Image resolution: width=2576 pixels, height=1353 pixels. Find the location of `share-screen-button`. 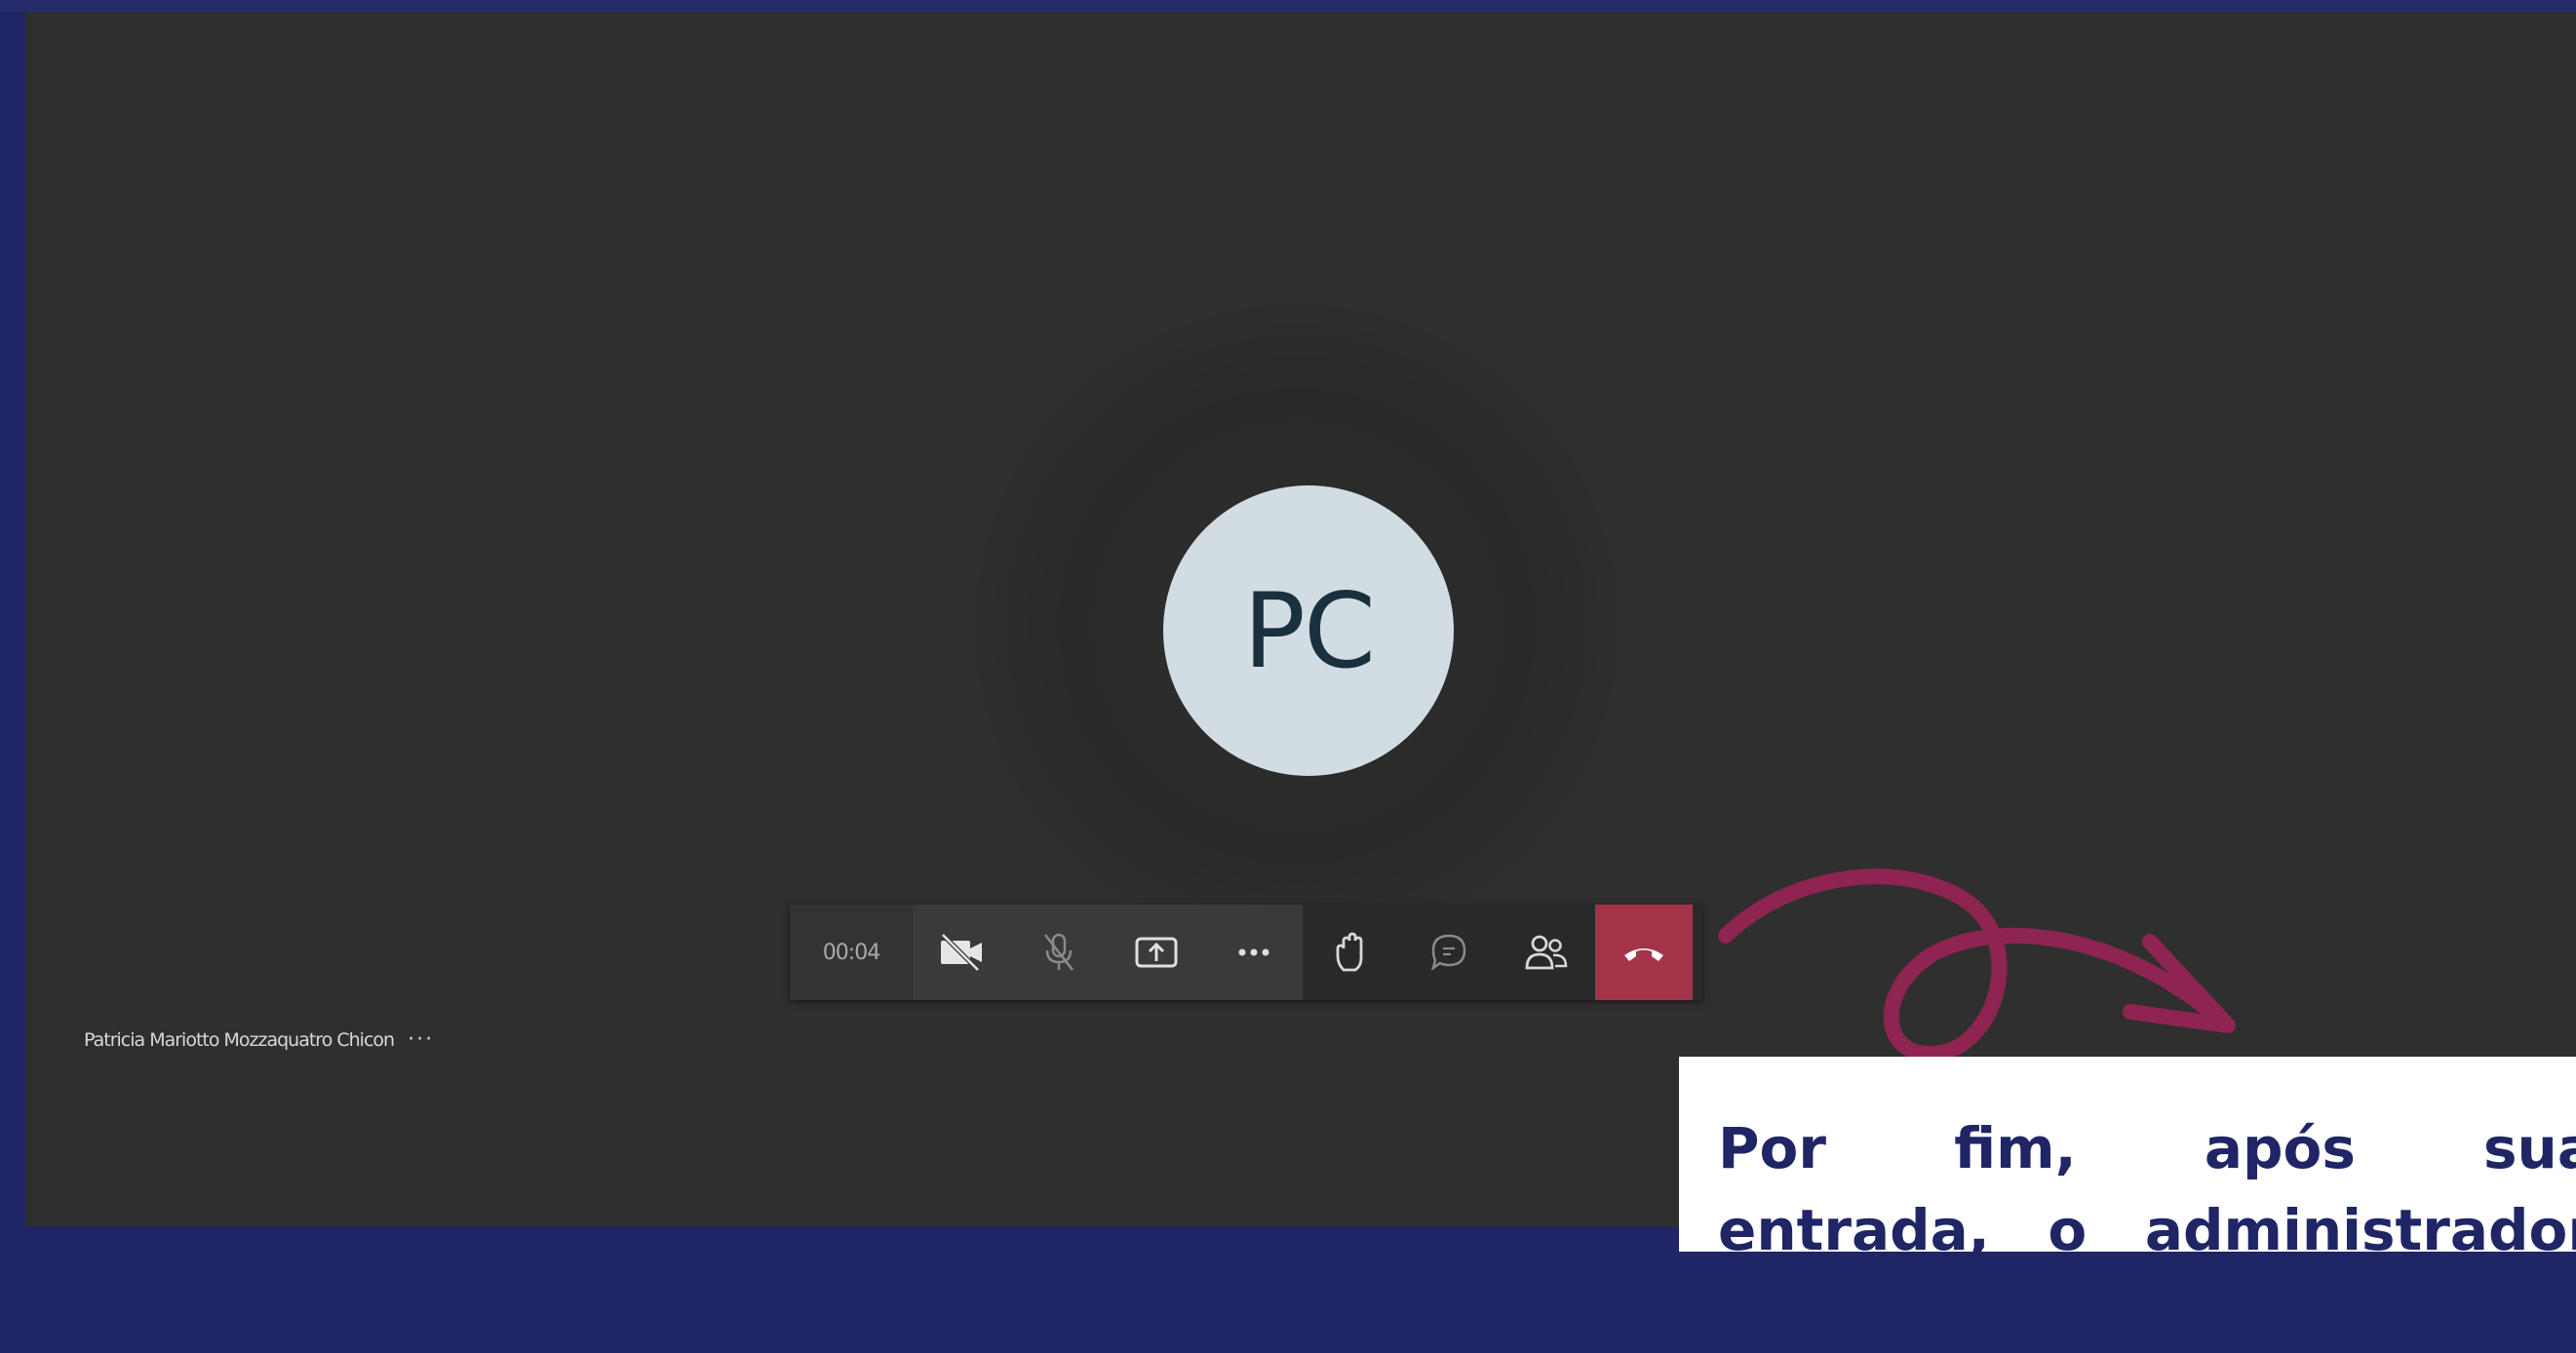

share-screen-button is located at coordinates (1156, 952).